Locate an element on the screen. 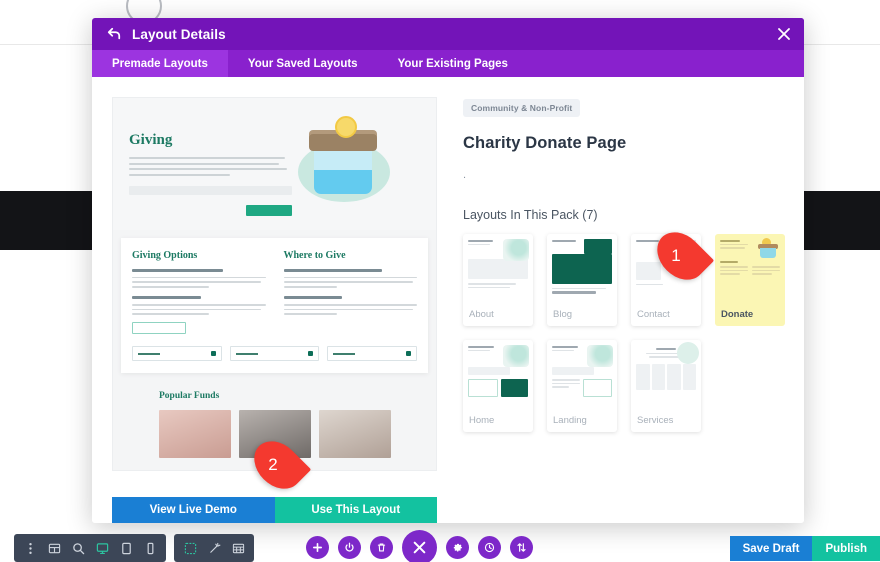 The height and width of the screenshot is (562, 880). plus-icon is located at coordinates (317, 547).